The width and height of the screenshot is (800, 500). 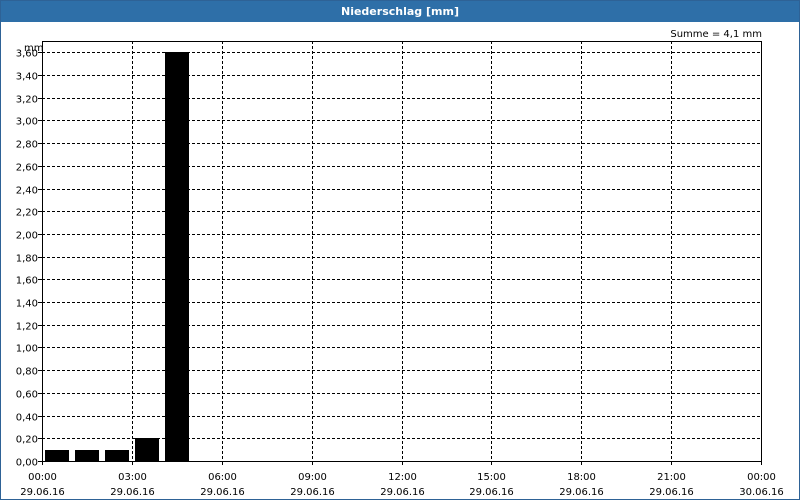 What do you see at coordinates (222, 477) in the screenshot?
I see `x-tick-time-label: 06:00` at bounding box center [222, 477].